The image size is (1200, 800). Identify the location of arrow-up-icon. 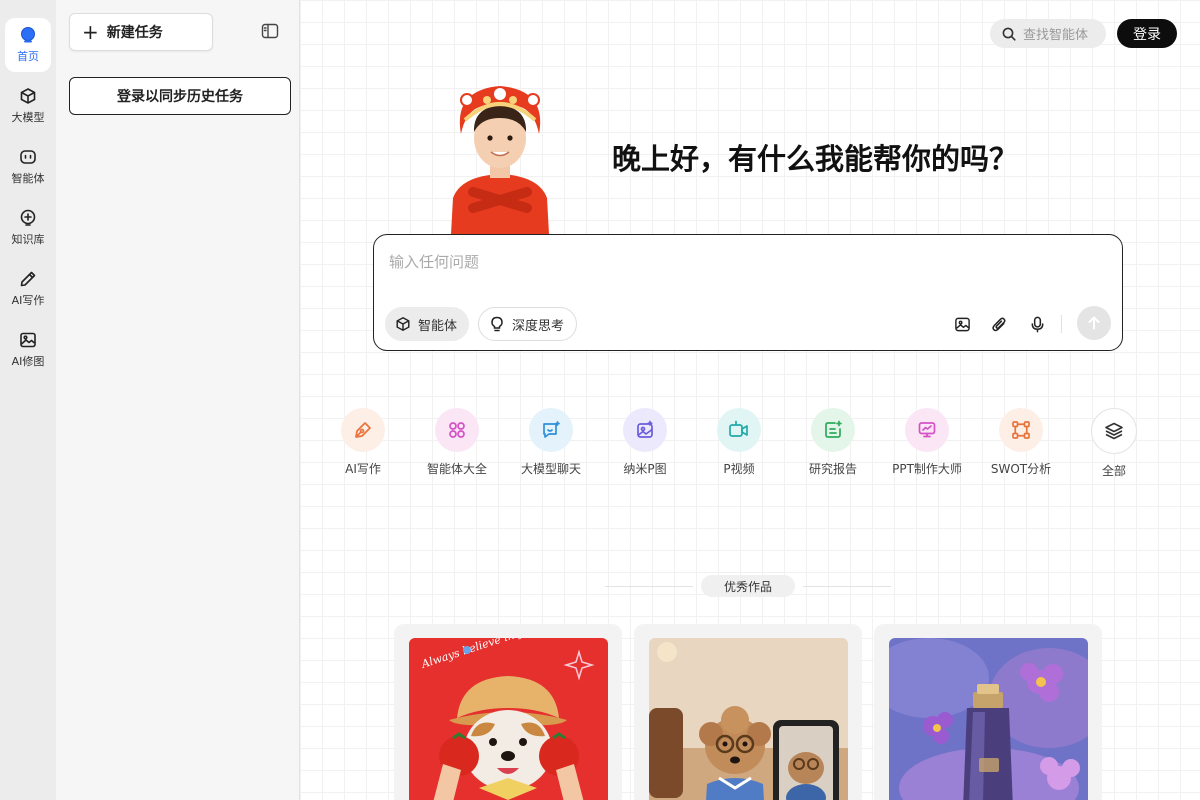
(1094, 323).